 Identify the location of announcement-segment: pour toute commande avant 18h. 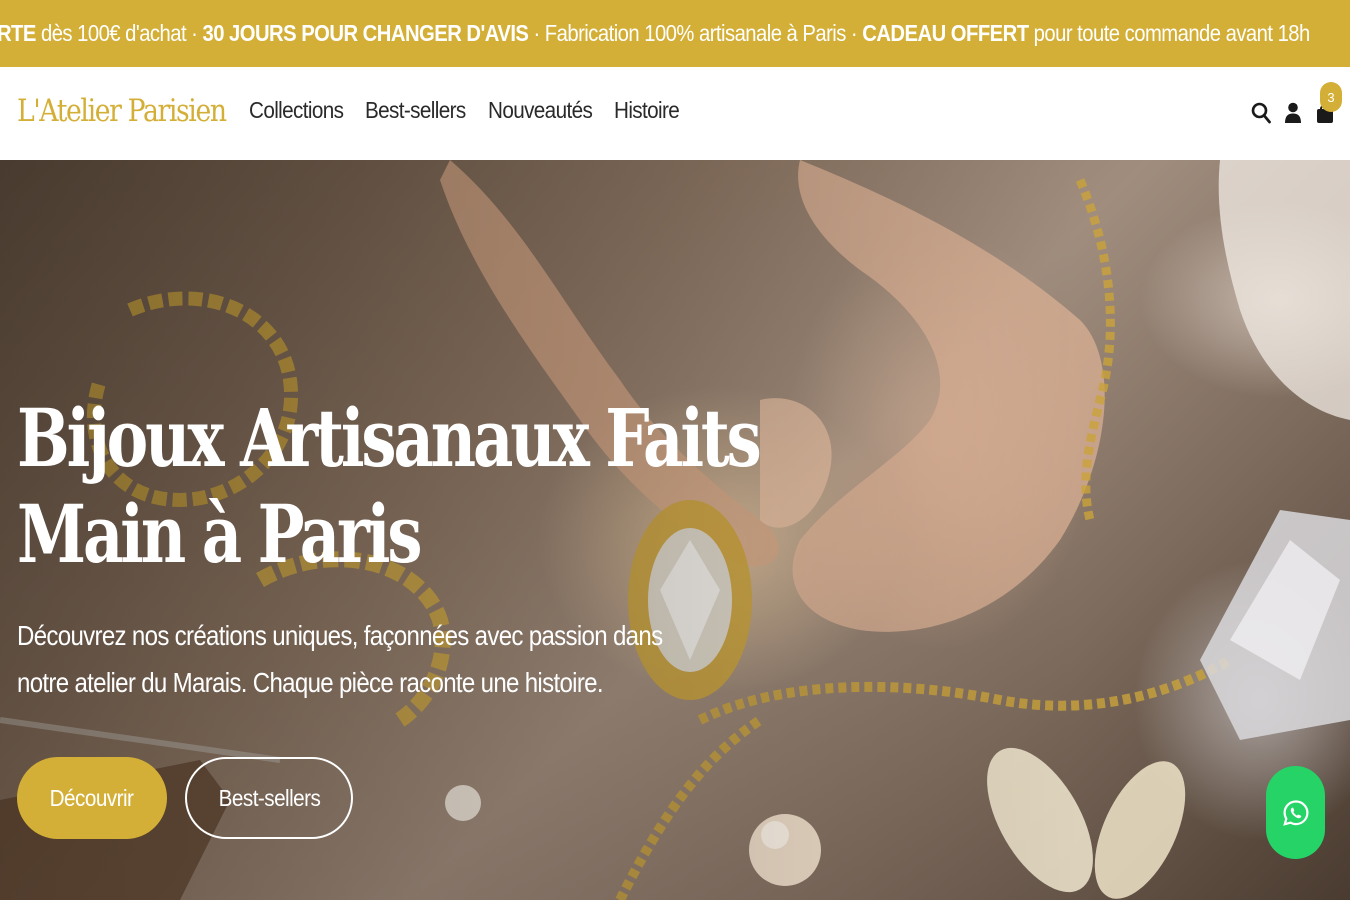
(1169, 33).